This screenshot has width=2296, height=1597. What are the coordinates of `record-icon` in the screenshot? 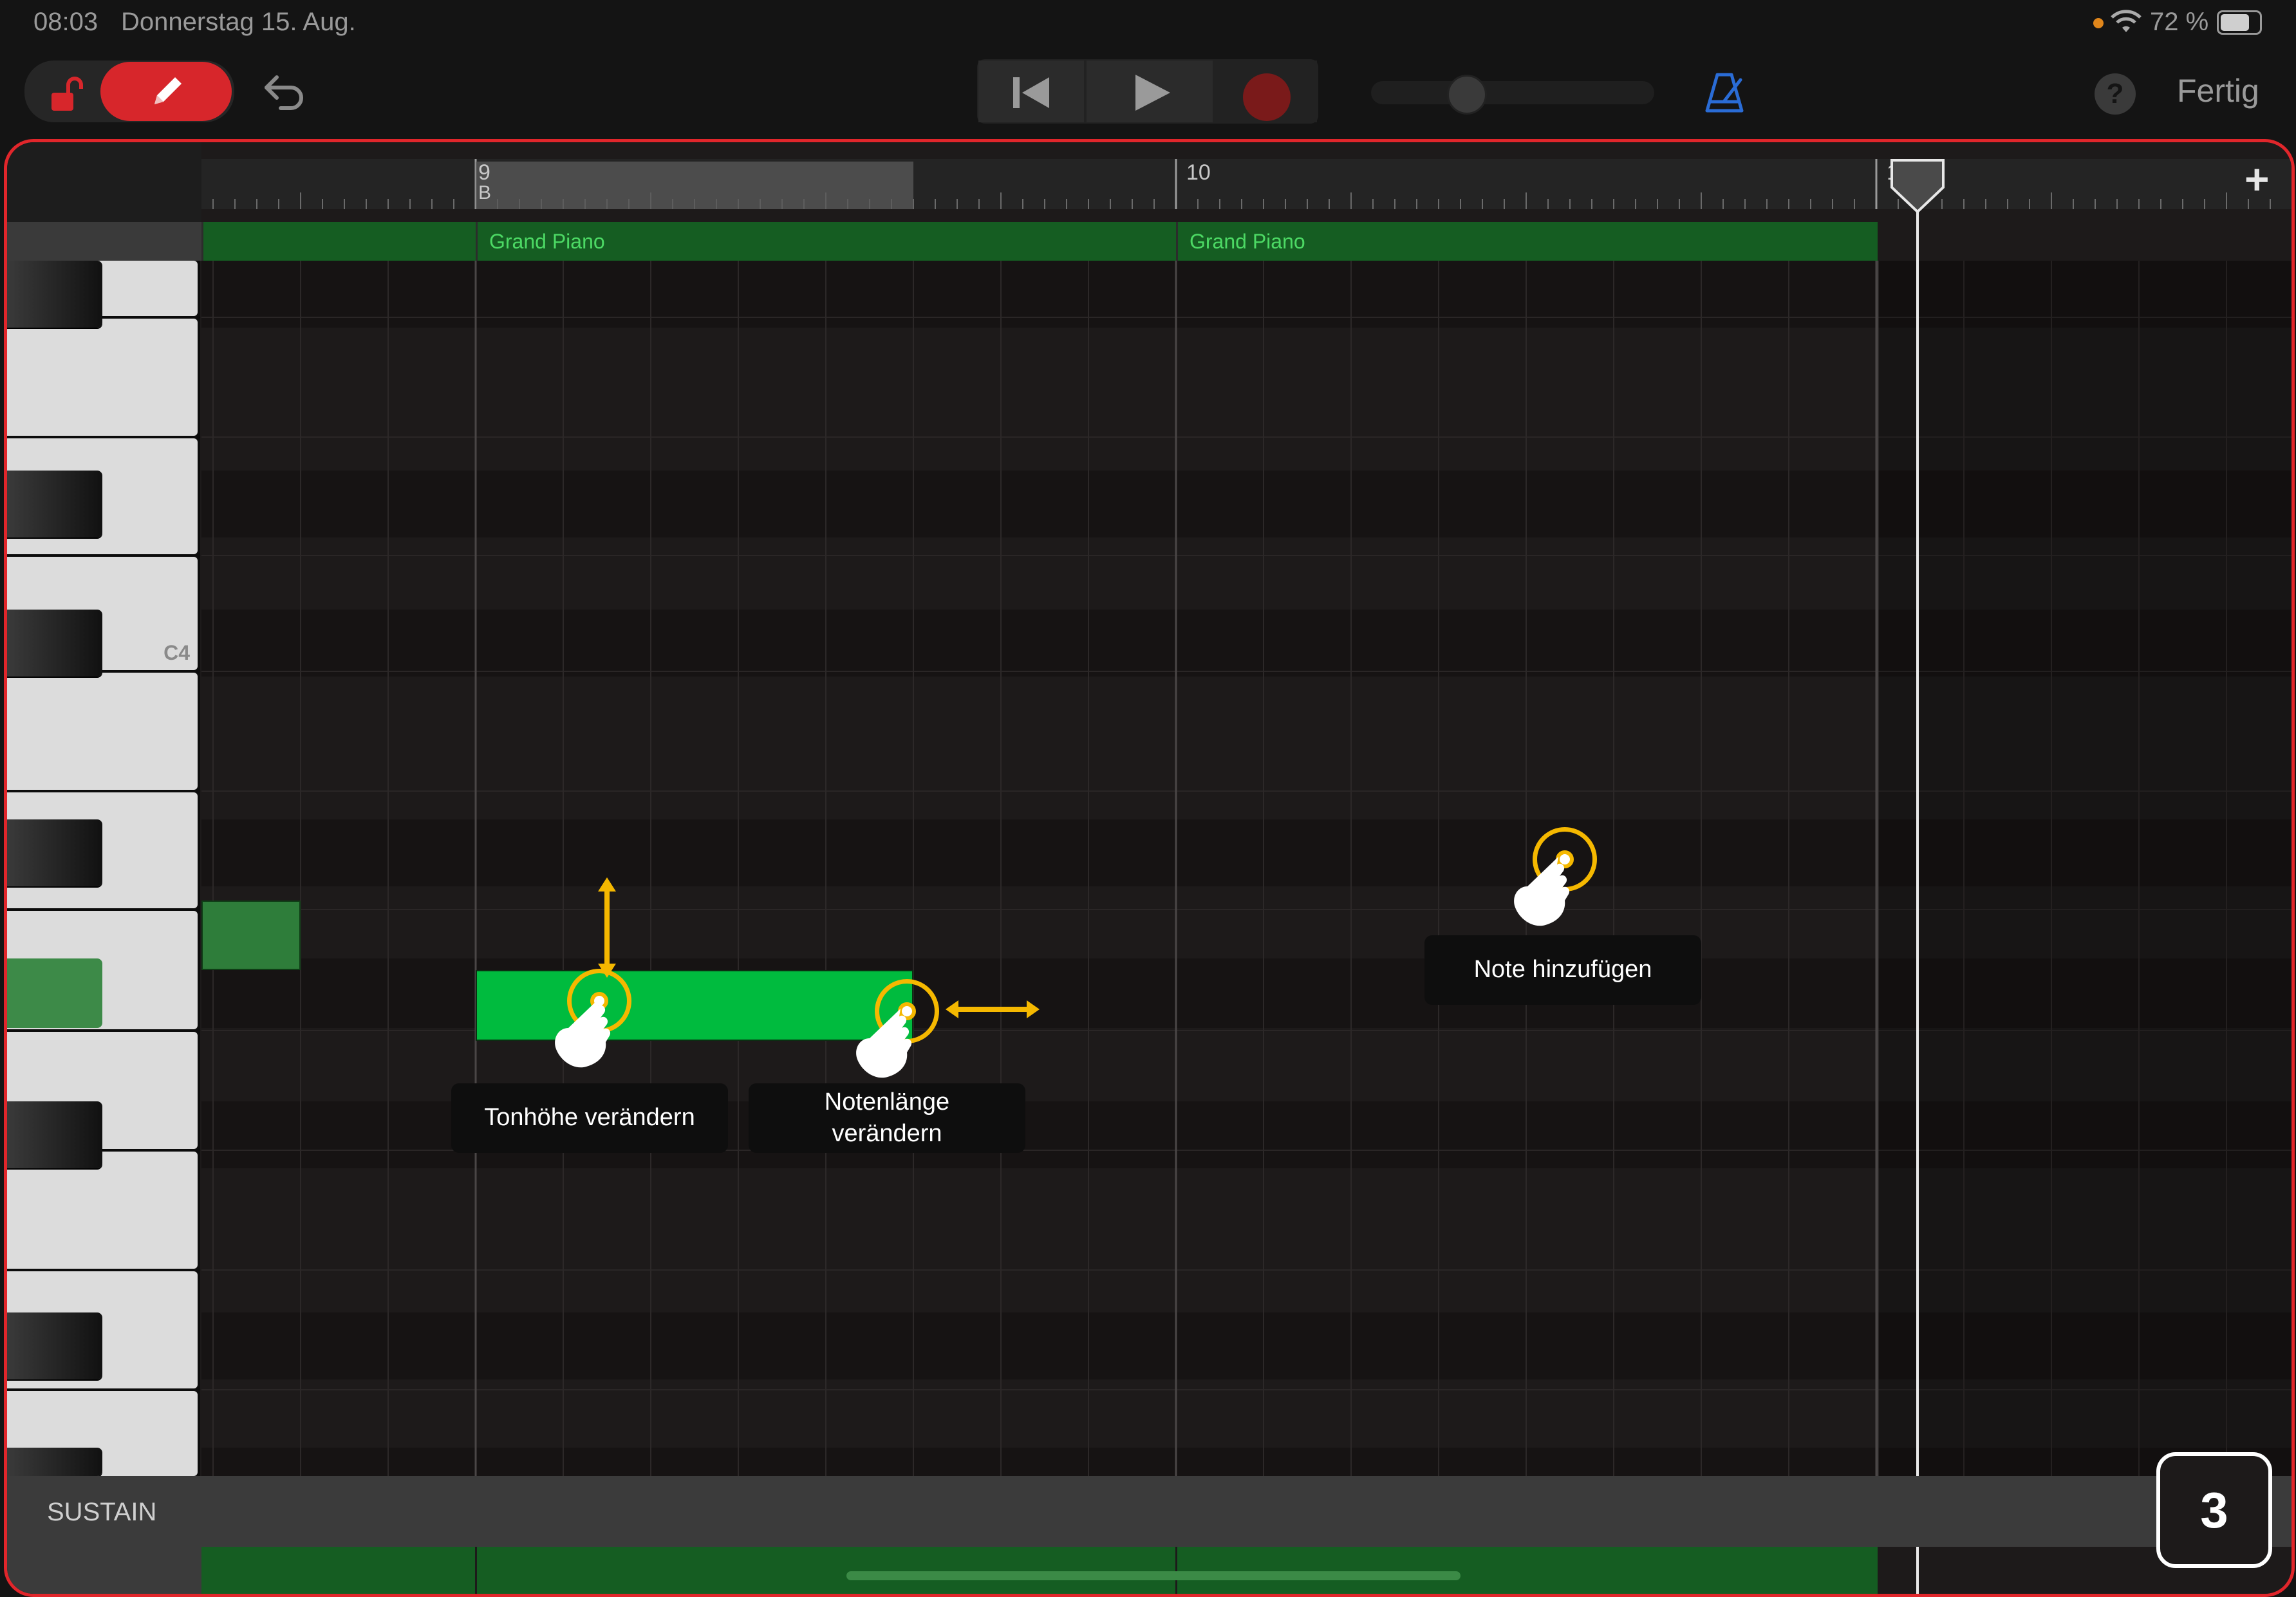 It's located at (1267, 97).